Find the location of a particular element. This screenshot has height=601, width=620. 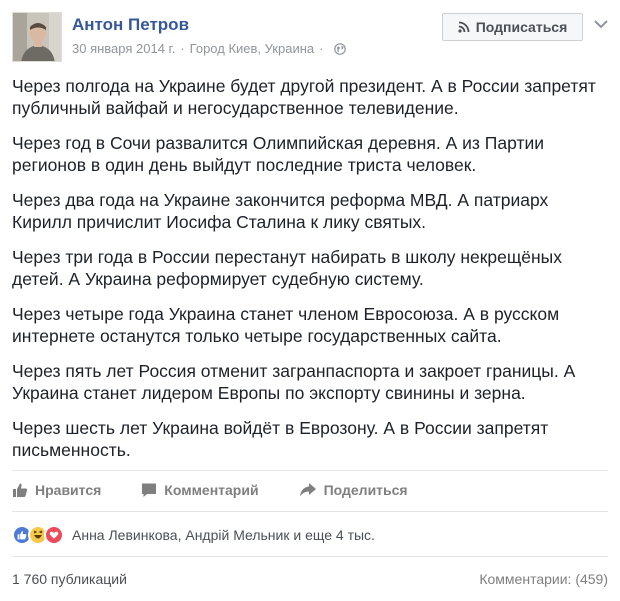

love-reaction-icon is located at coordinates (54, 535).